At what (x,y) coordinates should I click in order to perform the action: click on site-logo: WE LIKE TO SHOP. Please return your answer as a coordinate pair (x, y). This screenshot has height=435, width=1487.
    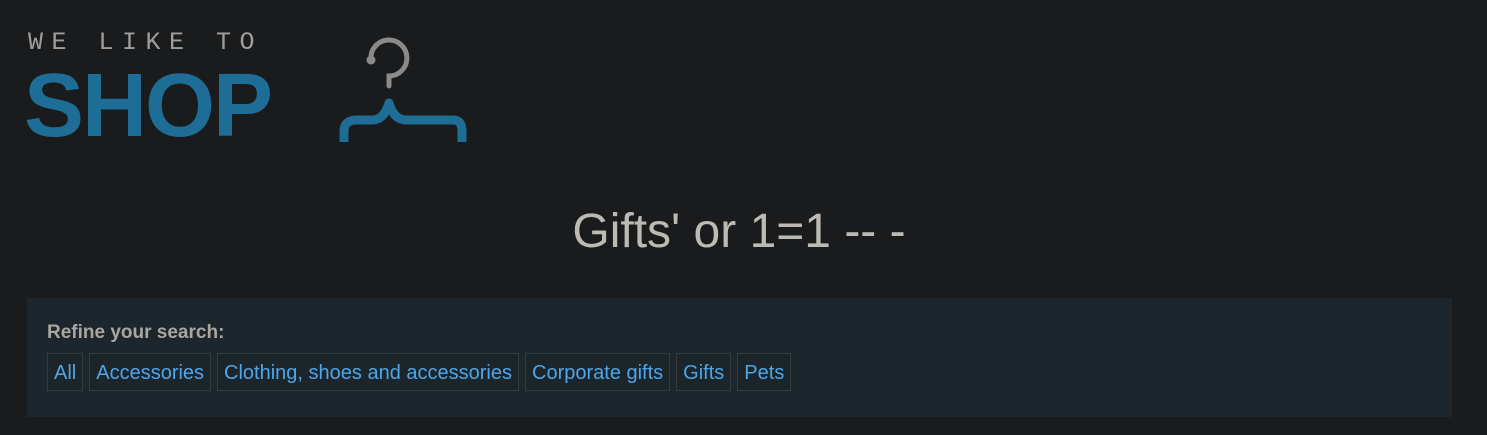
    Looking at the image, I should click on (249, 88).